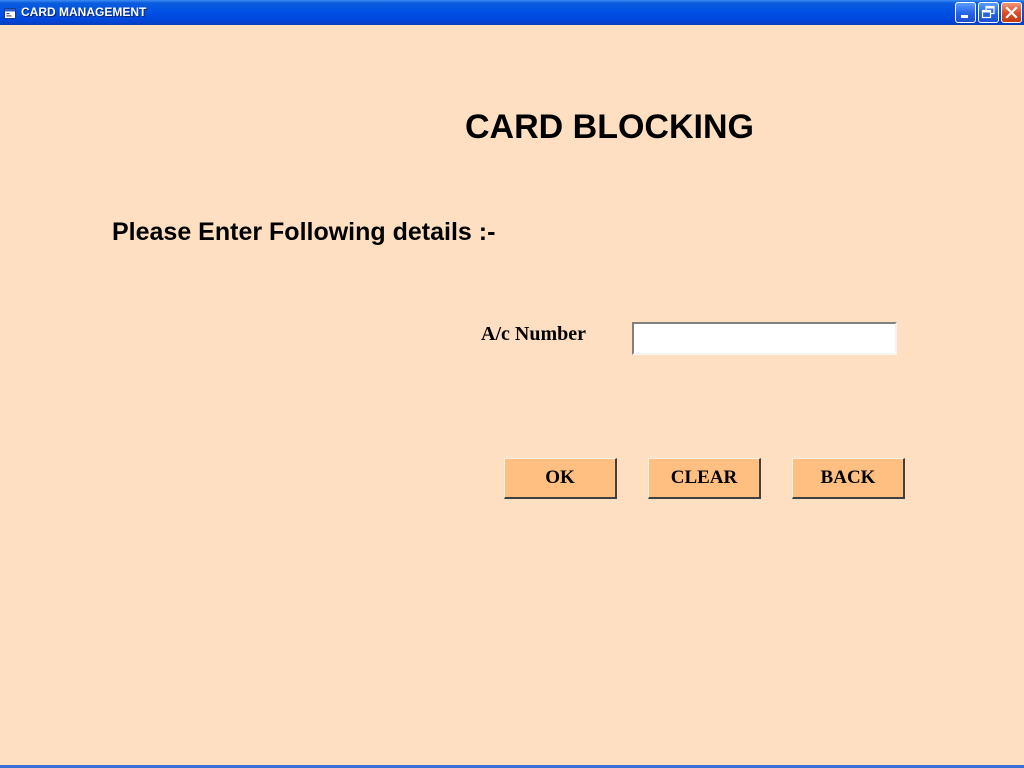 The image size is (1024, 768). I want to click on minimize-button, so click(965, 12).